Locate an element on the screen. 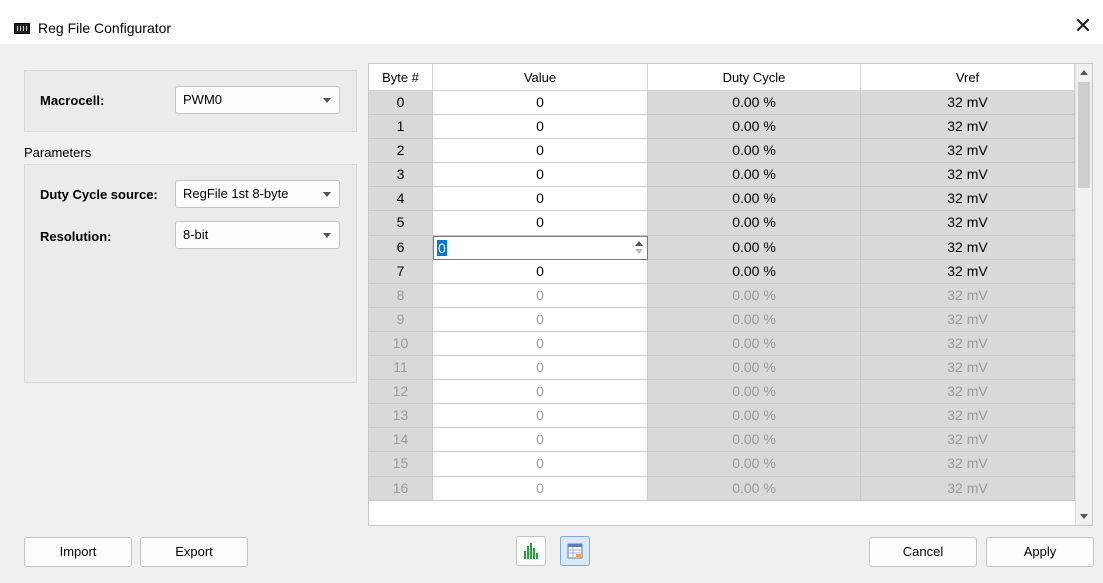  vertical-scrollbar is located at coordinates (1083, 294).